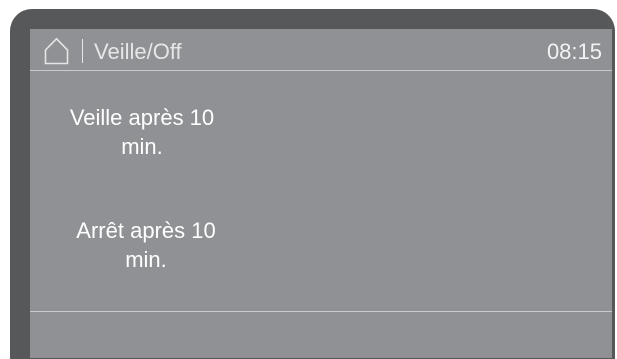  Describe the element at coordinates (82, 51) in the screenshot. I see `header-divider` at that location.